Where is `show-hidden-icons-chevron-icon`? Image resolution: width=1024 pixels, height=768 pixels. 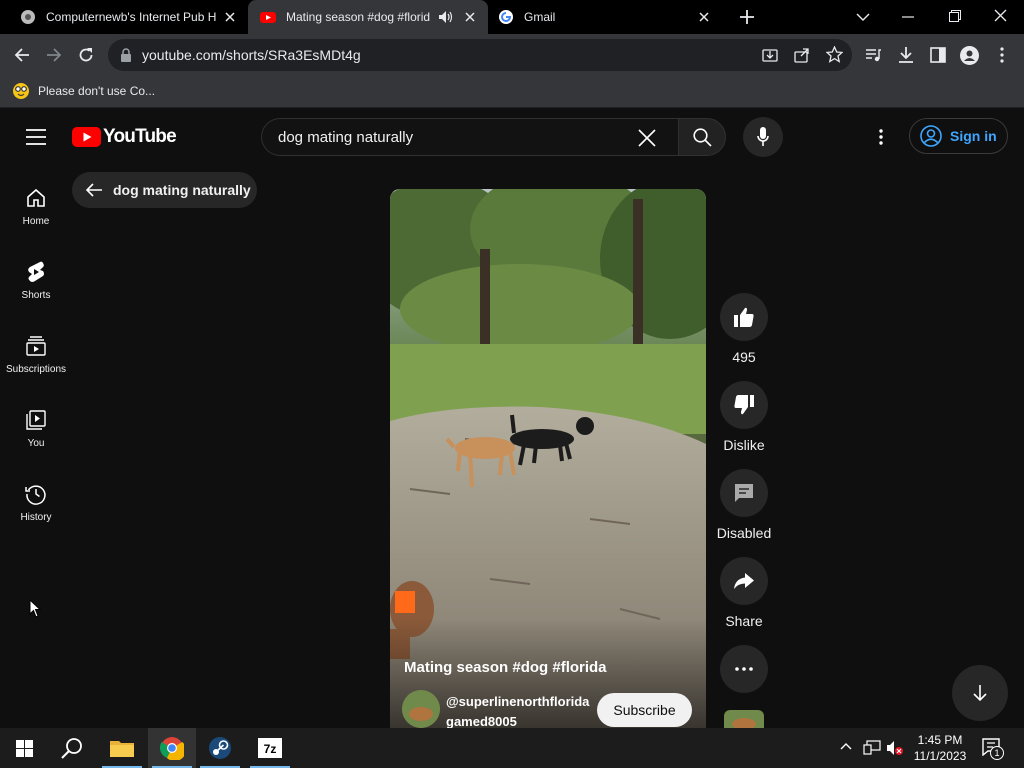
show-hidden-icons-chevron-icon is located at coordinates (846, 746).